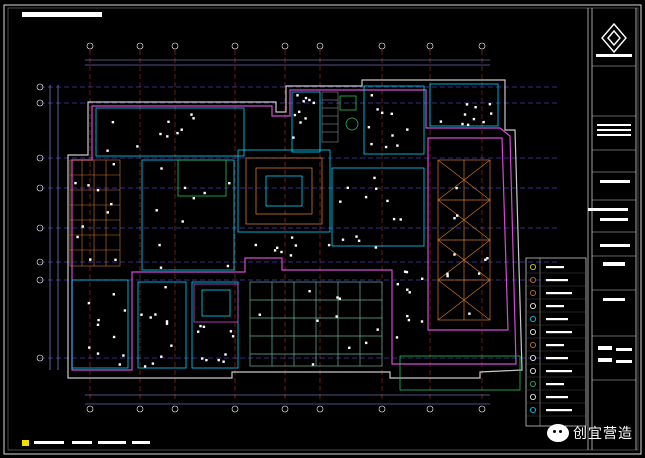 The height and width of the screenshot is (458, 645). I want to click on small-square-room, so click(216, 303).